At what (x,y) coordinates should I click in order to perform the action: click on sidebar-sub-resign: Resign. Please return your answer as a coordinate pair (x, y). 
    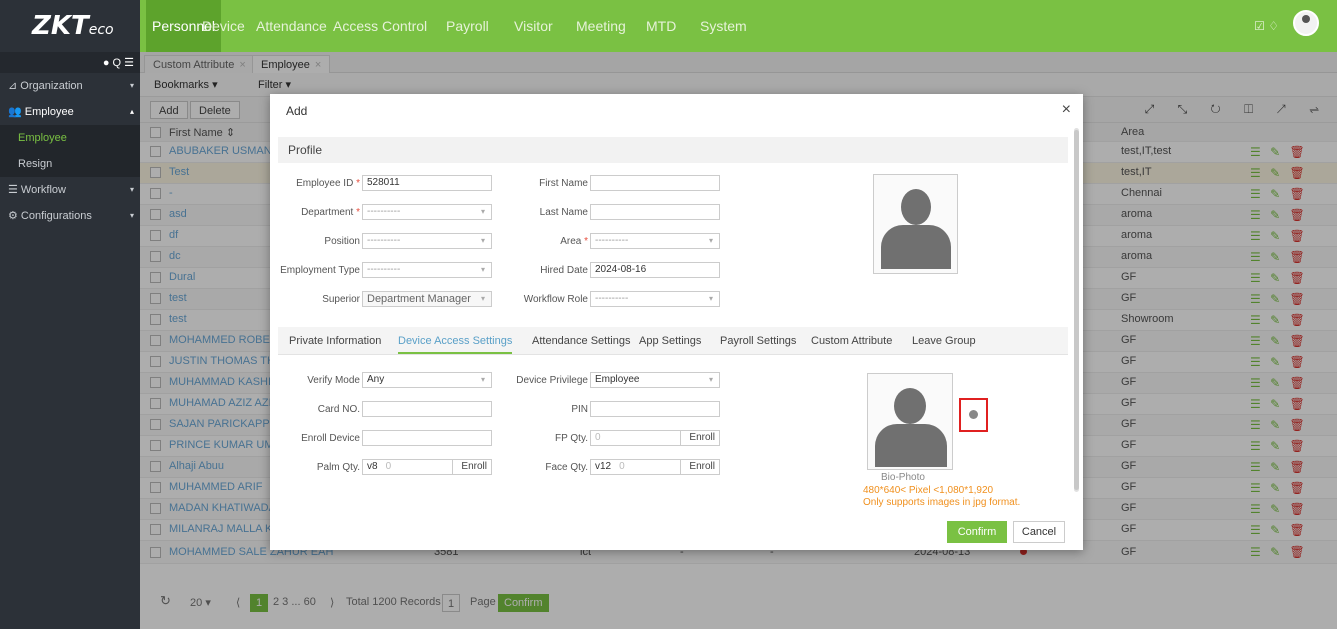
    Looking at the image, I should click on (70, 164).